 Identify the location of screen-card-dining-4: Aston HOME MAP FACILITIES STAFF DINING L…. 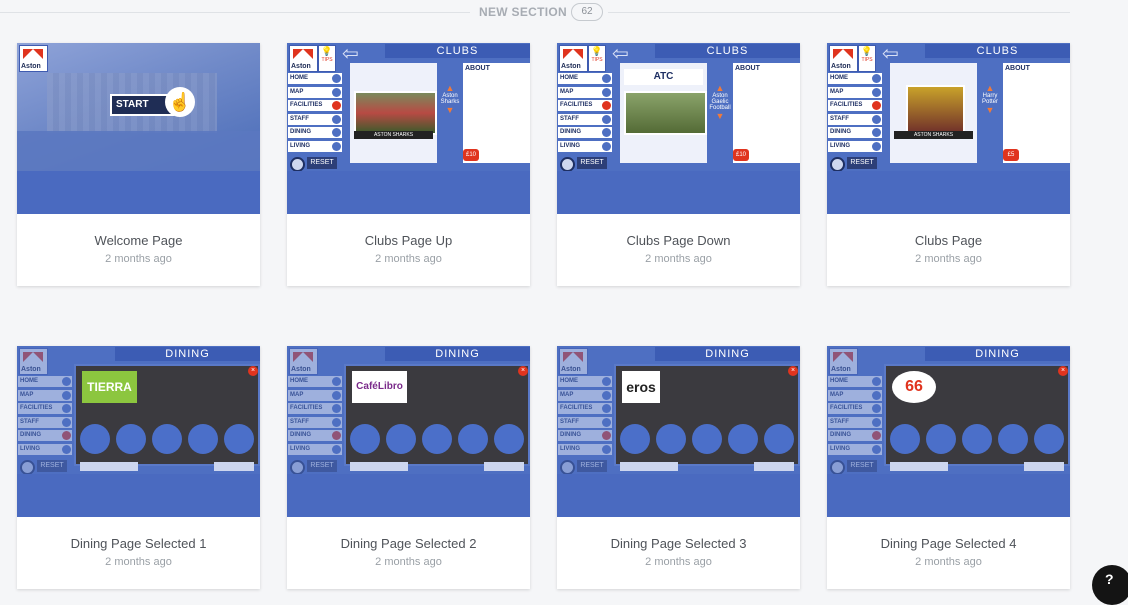
(948, 467).